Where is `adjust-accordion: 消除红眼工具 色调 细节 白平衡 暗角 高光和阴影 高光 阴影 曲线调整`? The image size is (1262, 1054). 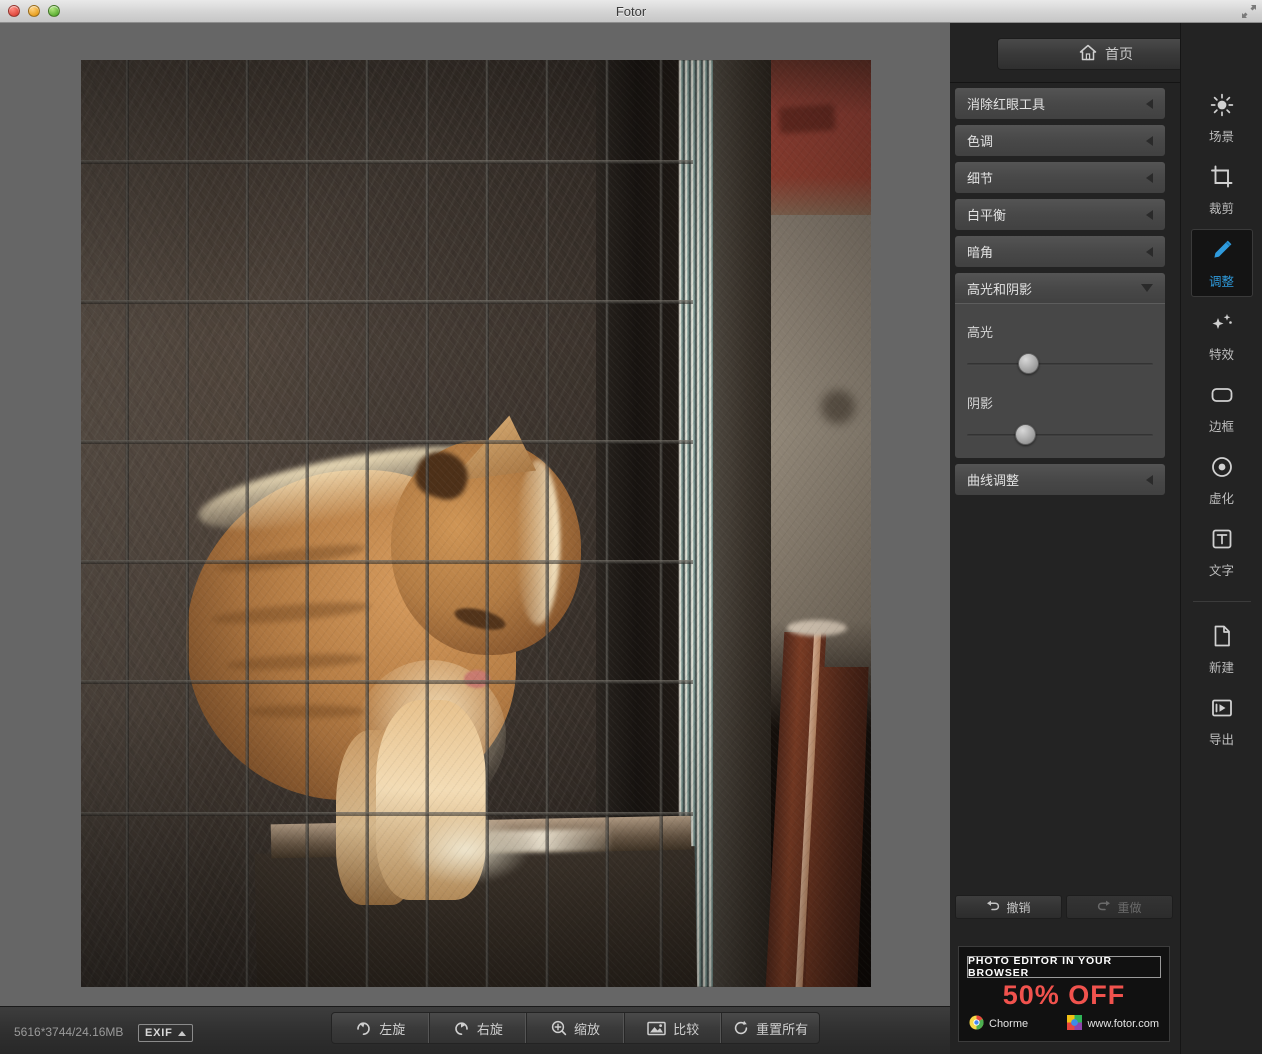 adjust-accordion: 消除红眼工具 色调 细节 白平衡 暗角 高光和阴影 高光 阴影 曲线调整 is located at coordinates (1060, 294).